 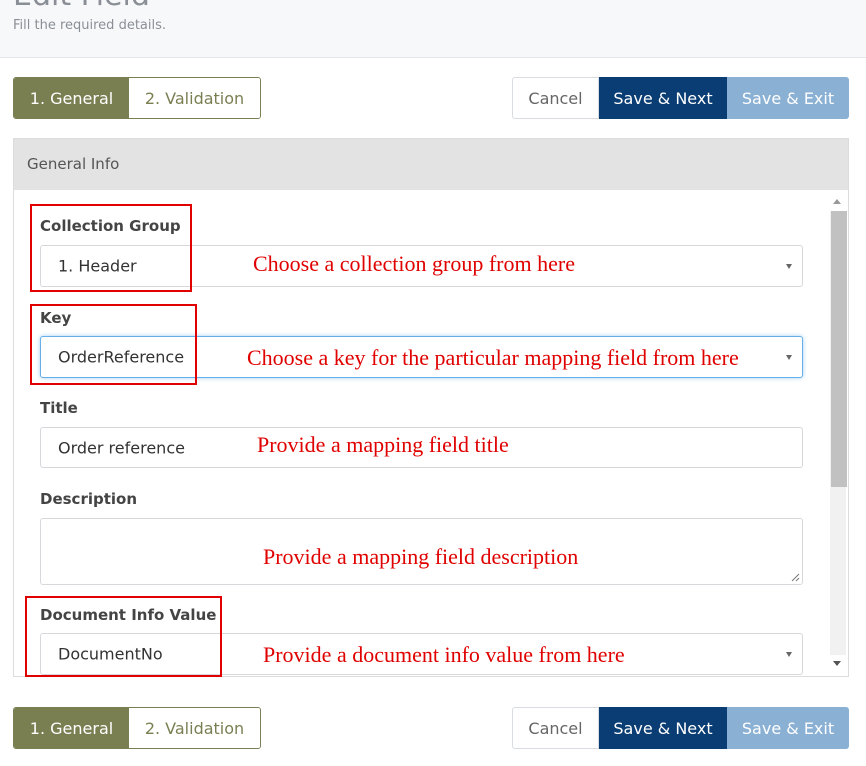 What do you see at coordinates (59, 408) in the screenshot?
I see `title-label: Title` at bounding box center [59, 408].